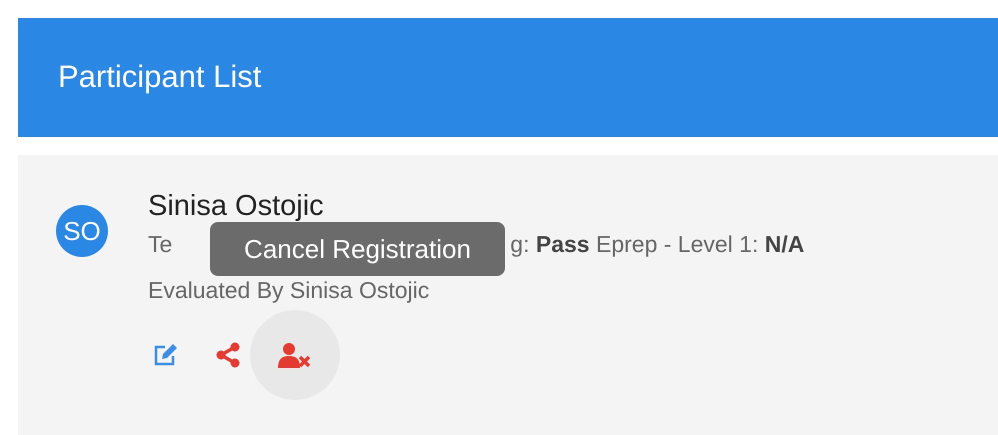 The width and height of the screenshot is (998, 435). I want to click on results-text: g: Pass Eprep - Level 1: N/A, so click(657, 243).